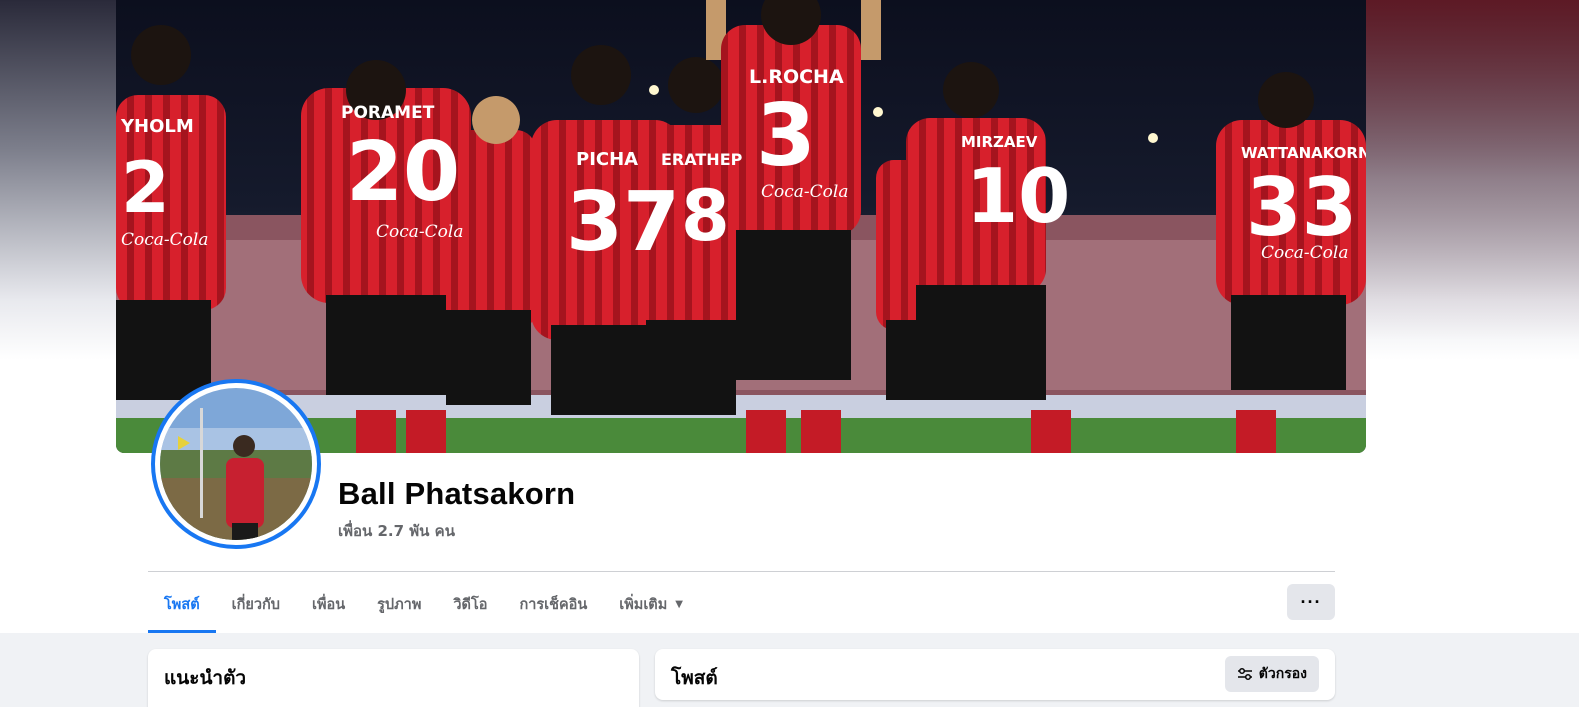  Describe the element at coordinates (393, 678) in the screenshot. I see `intro-card: แนะนำตัว` at that location.